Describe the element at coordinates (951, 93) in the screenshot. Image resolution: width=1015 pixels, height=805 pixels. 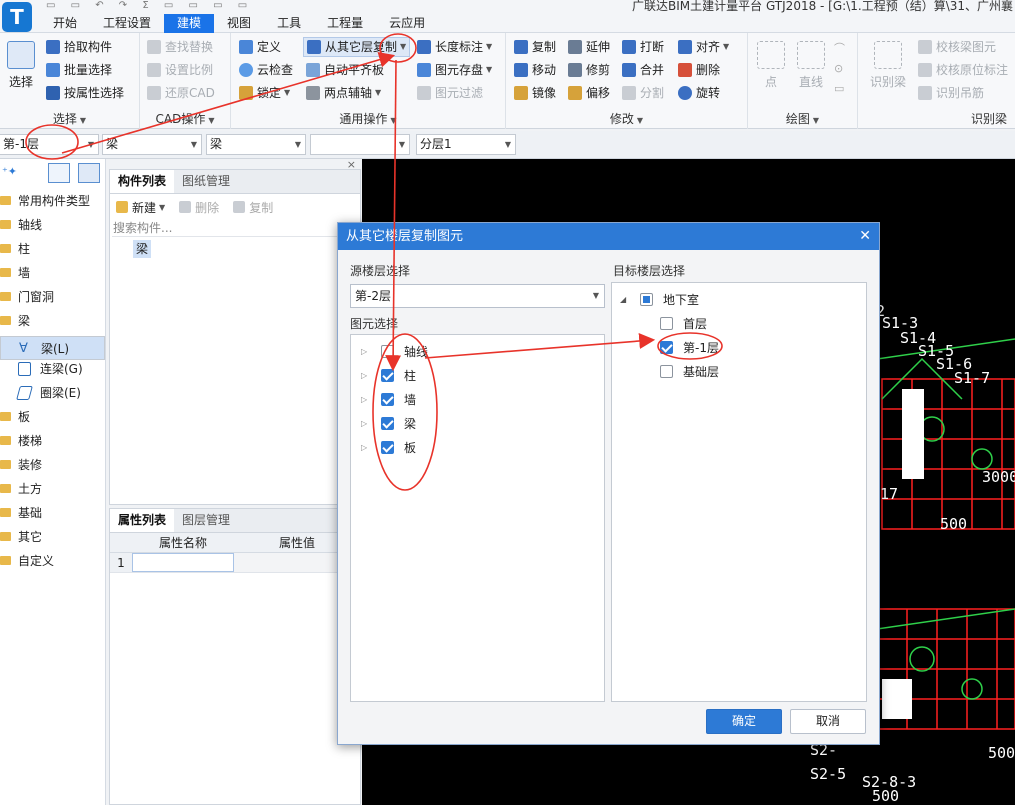
I see `identify-hanger-bar-button: 识别吊筋` at that location.